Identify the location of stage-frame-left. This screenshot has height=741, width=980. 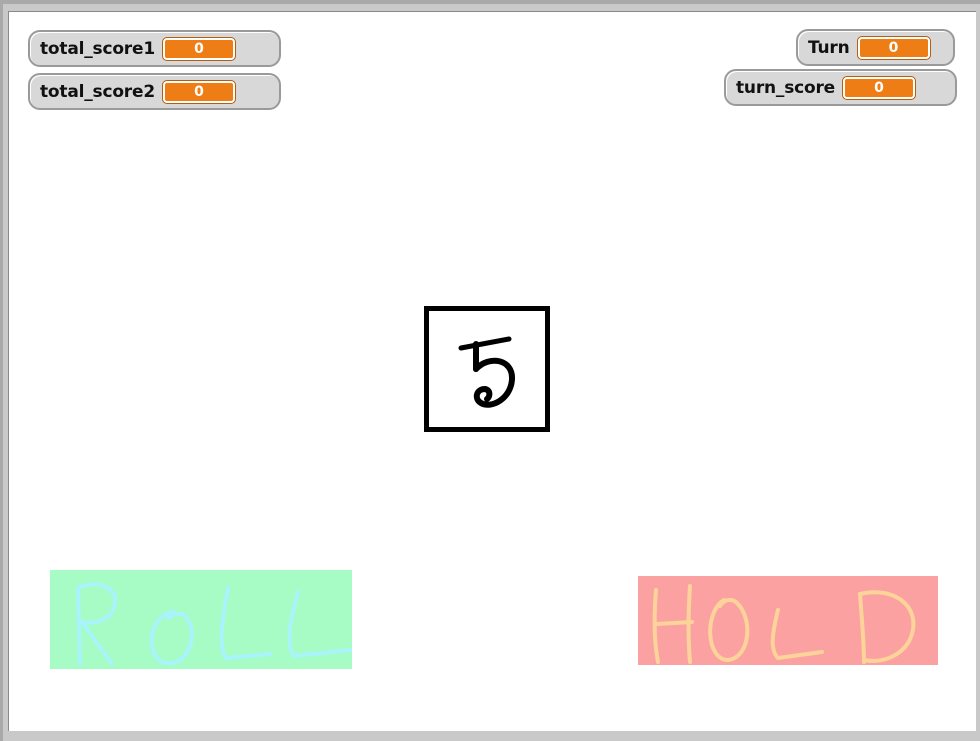
(1, 370).